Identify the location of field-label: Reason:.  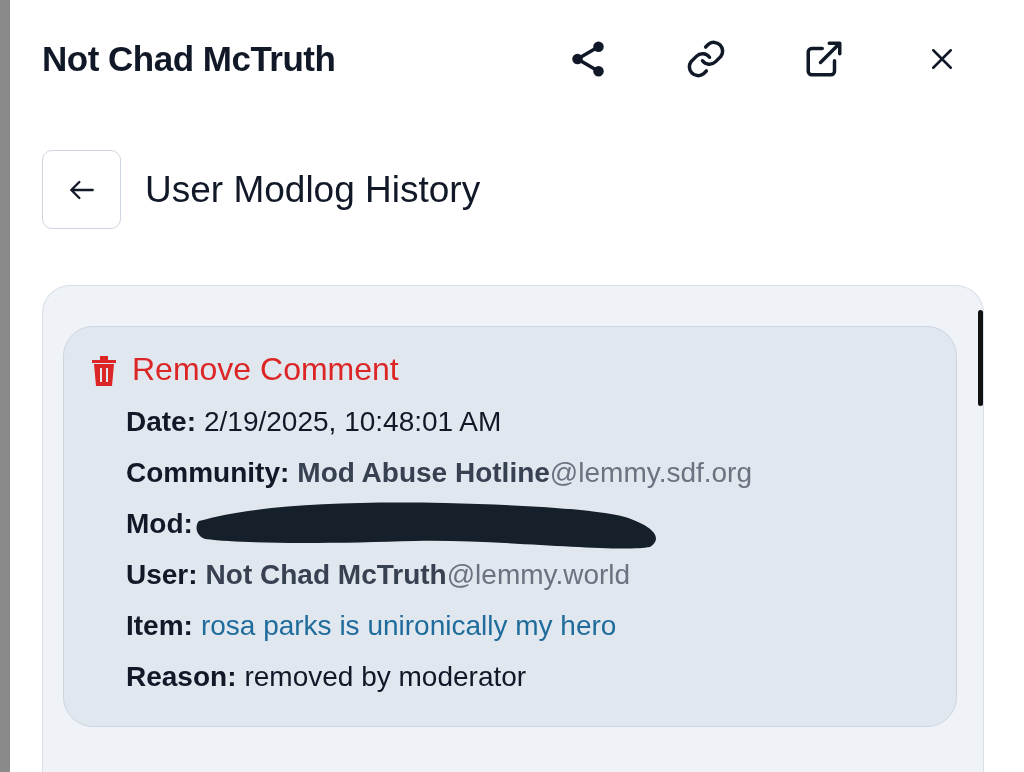
(181, 676).